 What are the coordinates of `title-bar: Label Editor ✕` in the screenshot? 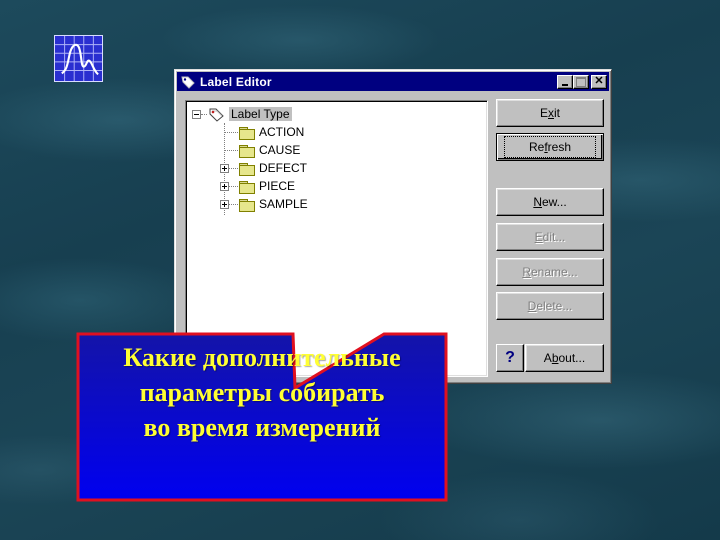 It's located at (393, 81).